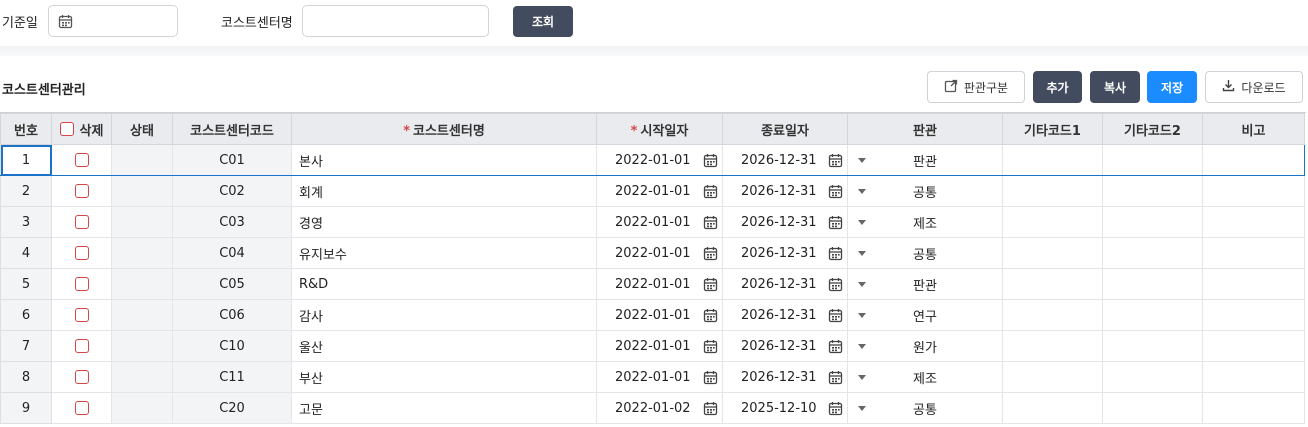  I want to click on cost-center-name-input, so click(395, 21).